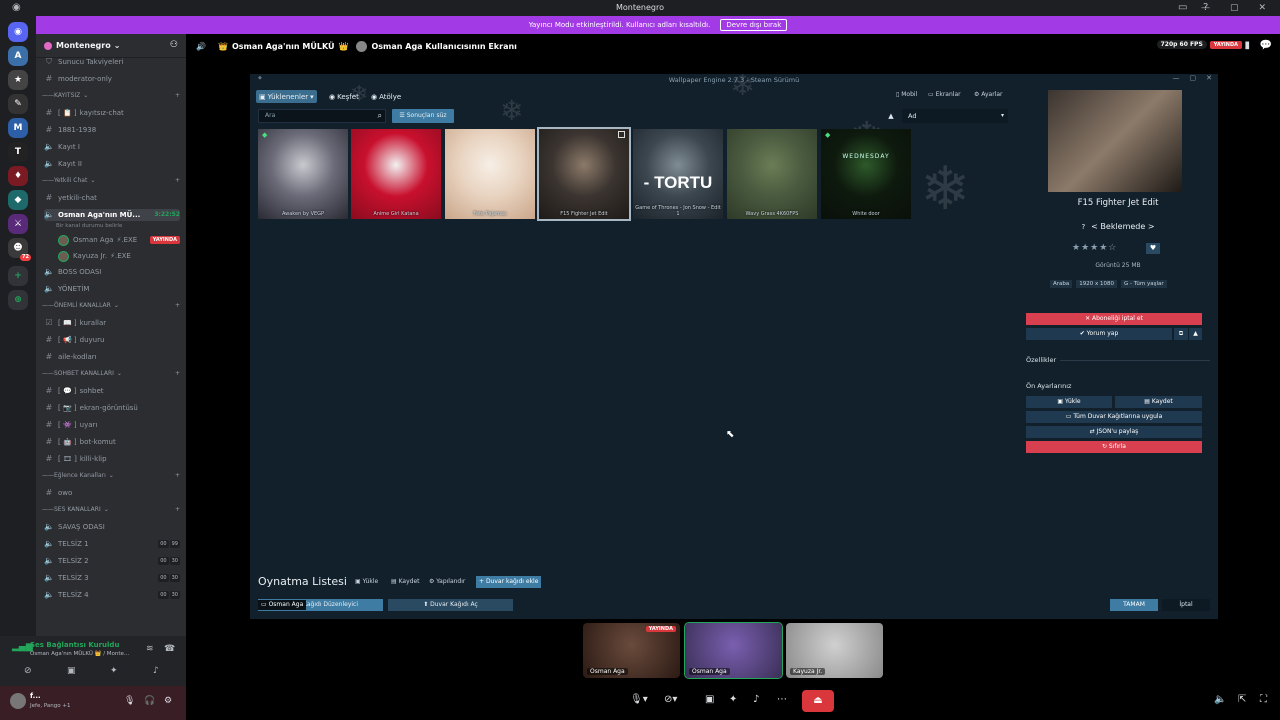 Image resolution: width=1280 pixels, height=720 pixels. What do you see at coordinates (18, 300) in the screenshot?
I see `explore-icon: ⊕` at bounding box center [18, 300].